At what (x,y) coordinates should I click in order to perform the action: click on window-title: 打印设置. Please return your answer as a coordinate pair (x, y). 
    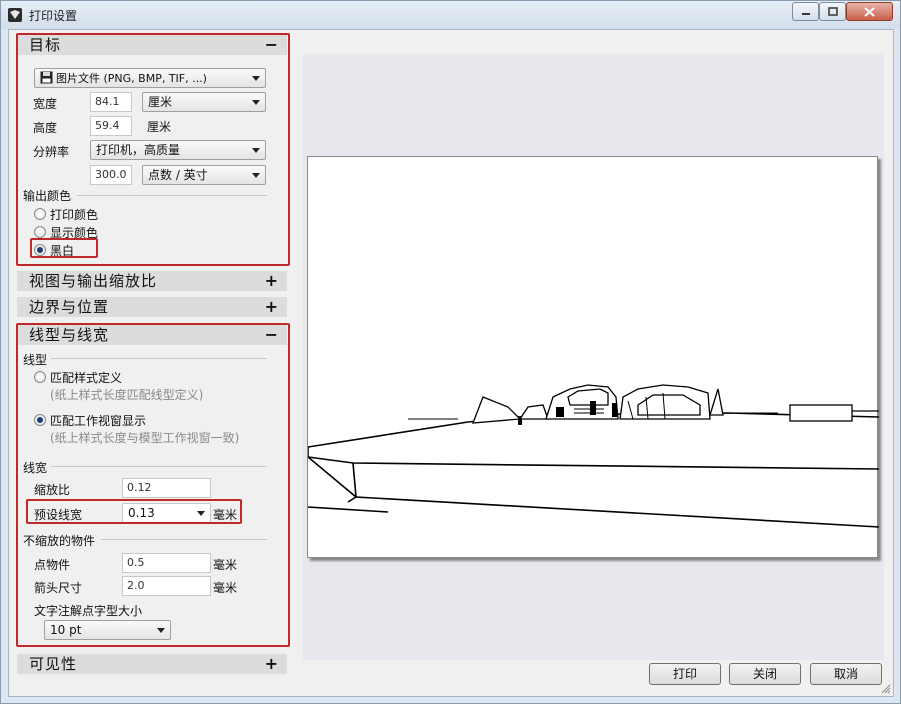
    Looking at the image, I should click on (53, 16).